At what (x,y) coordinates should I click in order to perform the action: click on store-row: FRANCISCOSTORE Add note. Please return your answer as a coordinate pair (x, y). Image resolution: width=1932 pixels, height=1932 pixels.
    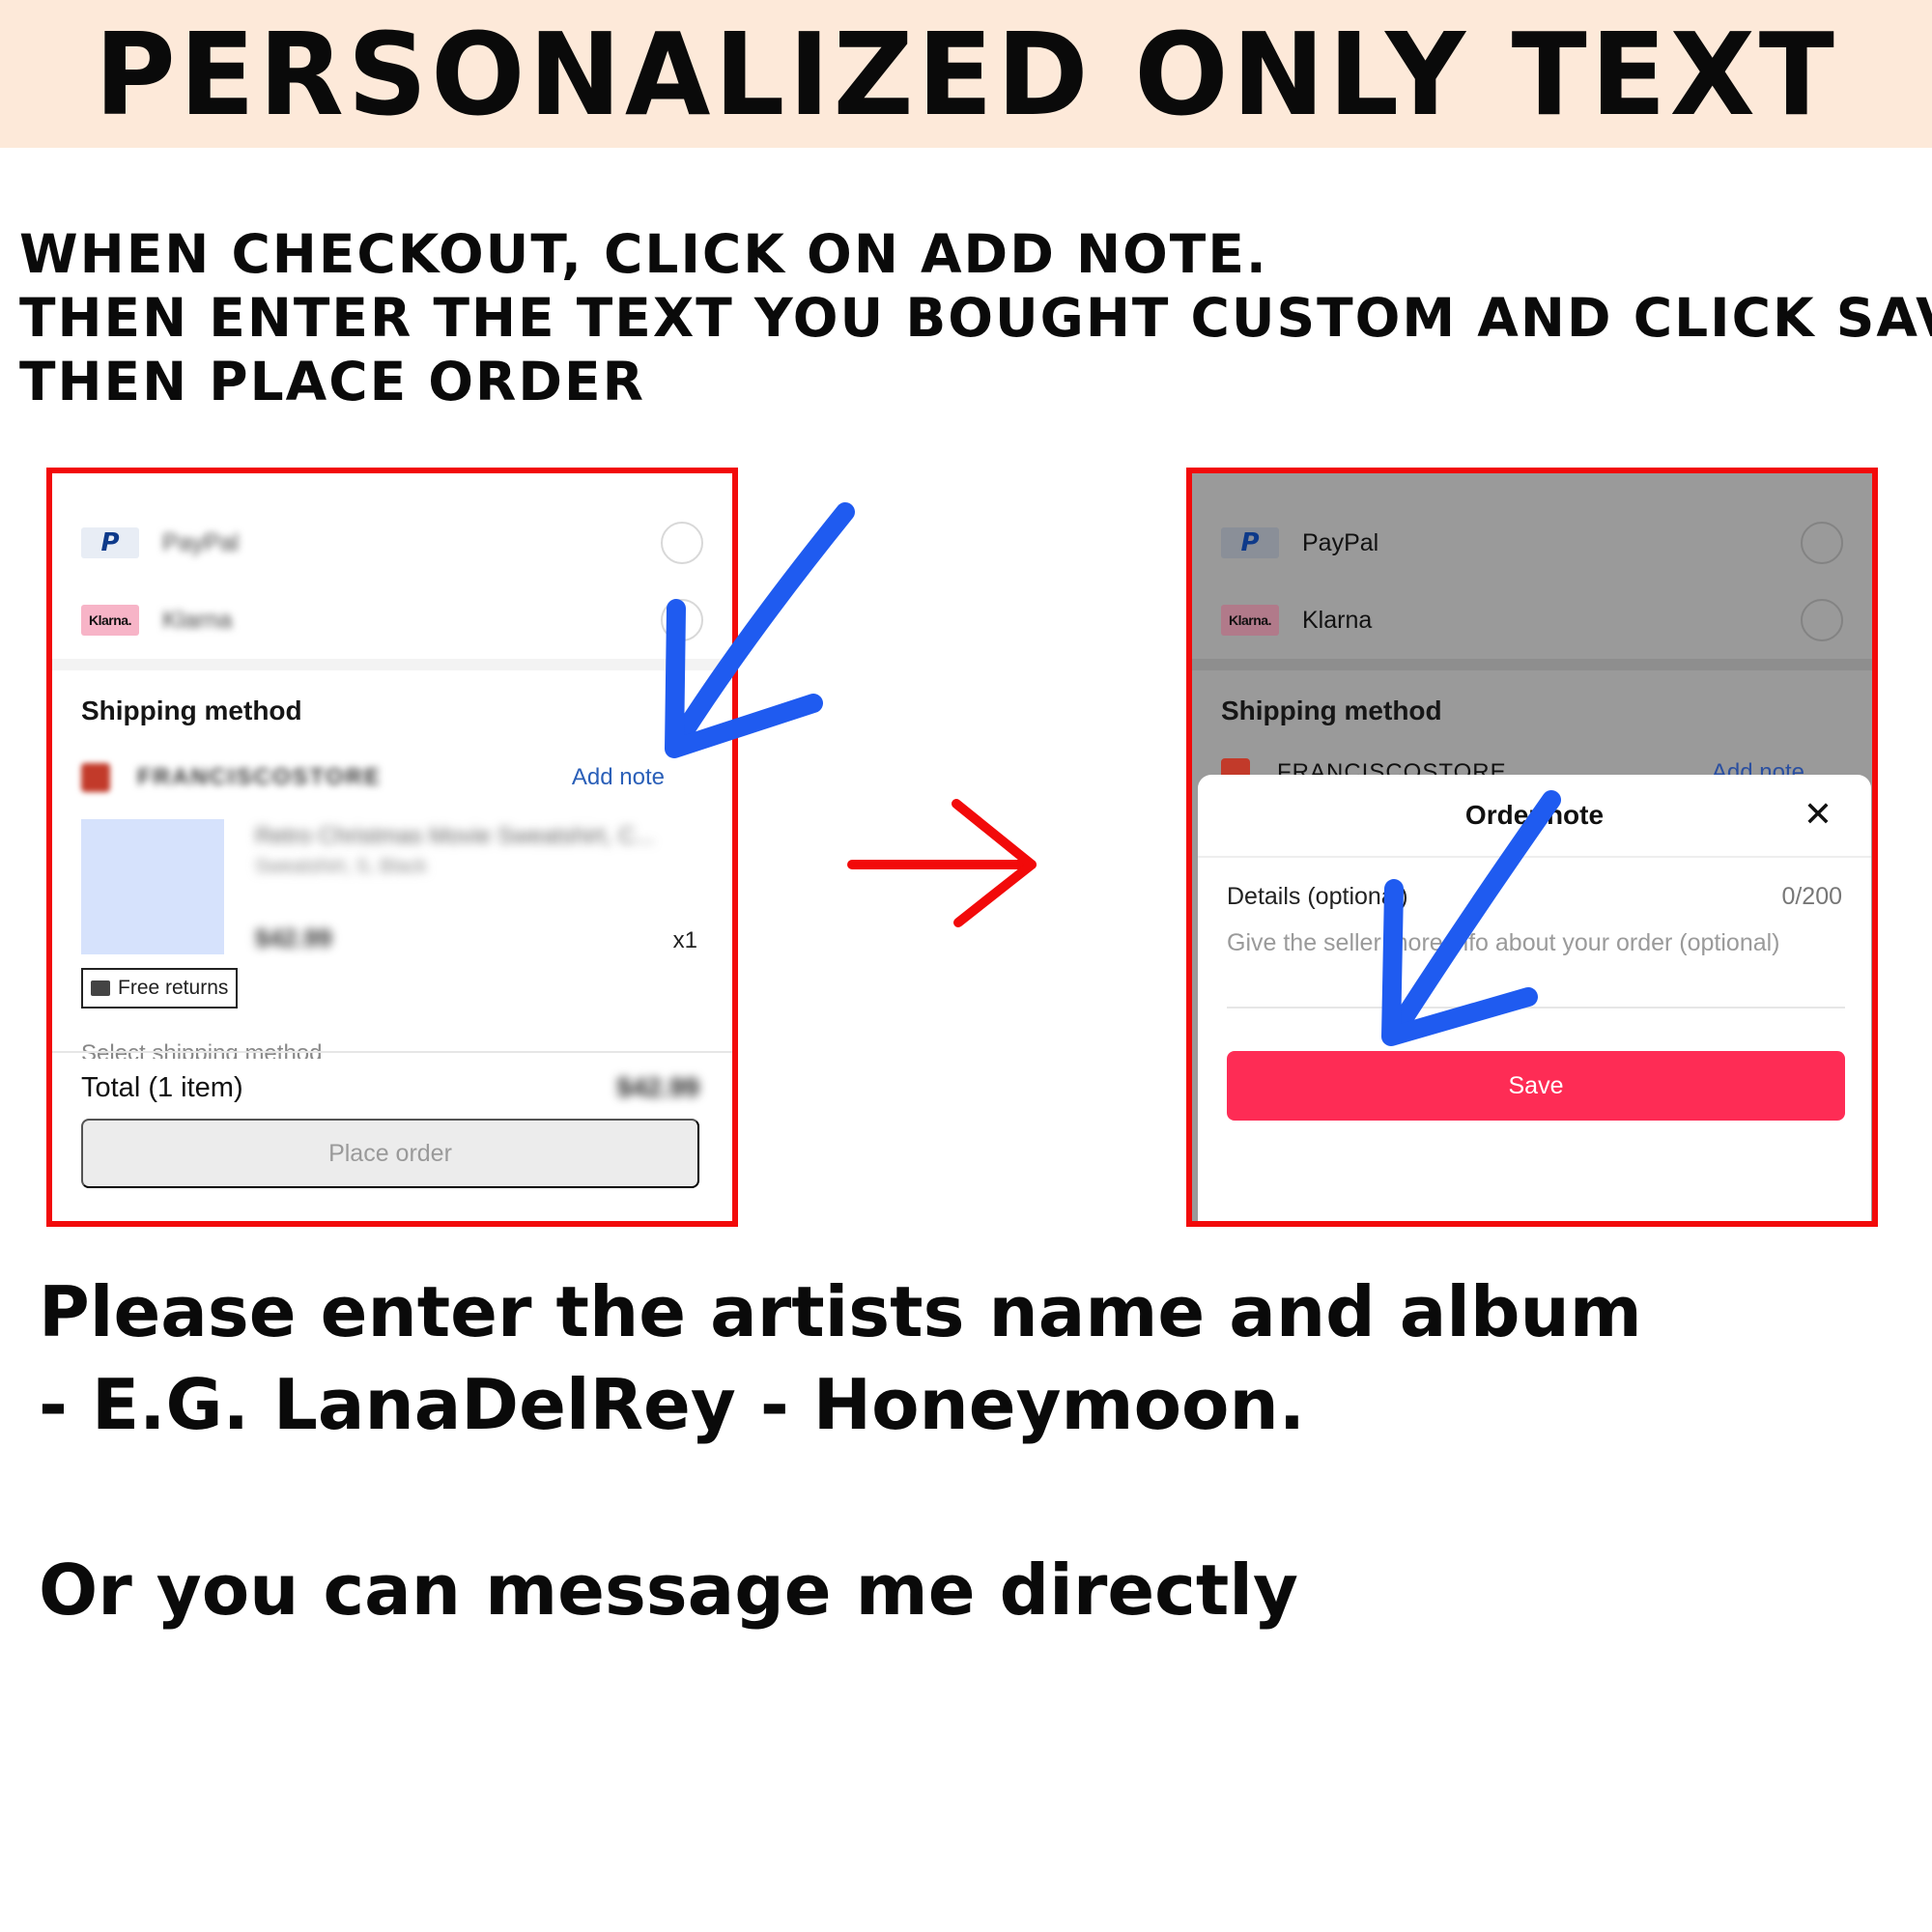
    Looking at the image, I should click on (390, 777).